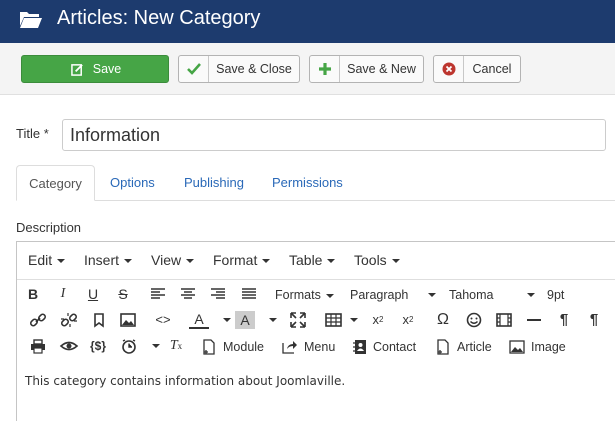 This screenshot has width=615, height=421. I want to click on bold-icon: B, so click(33, 294).